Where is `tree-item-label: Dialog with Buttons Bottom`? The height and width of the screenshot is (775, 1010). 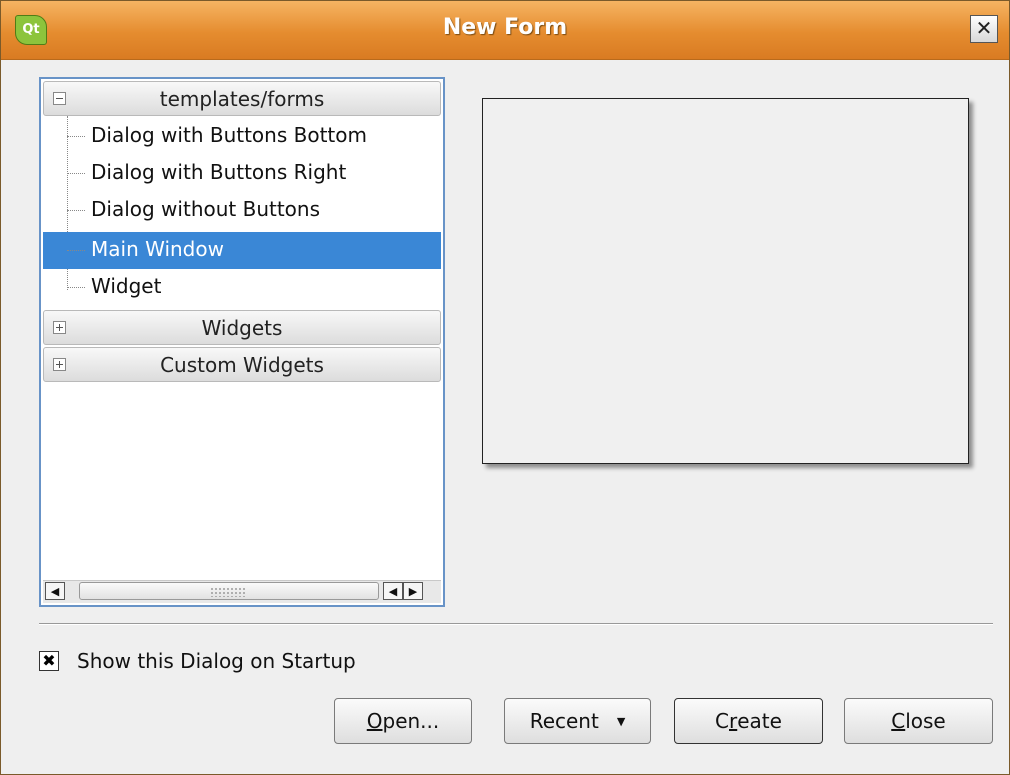 tree-item-label: Dialog with Buttons Bottom is located at coordinates (229, 135).